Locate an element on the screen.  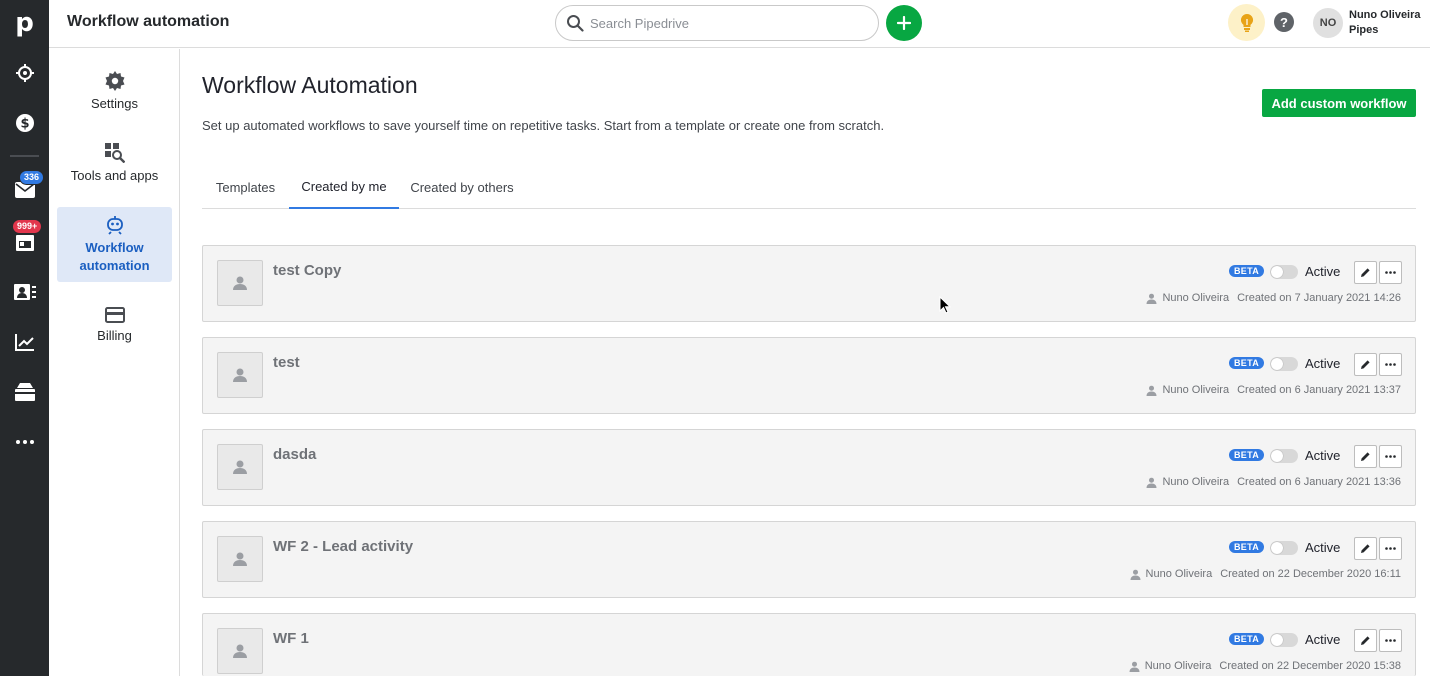
user-avatar: NO is located at coordinates (1328, 23).